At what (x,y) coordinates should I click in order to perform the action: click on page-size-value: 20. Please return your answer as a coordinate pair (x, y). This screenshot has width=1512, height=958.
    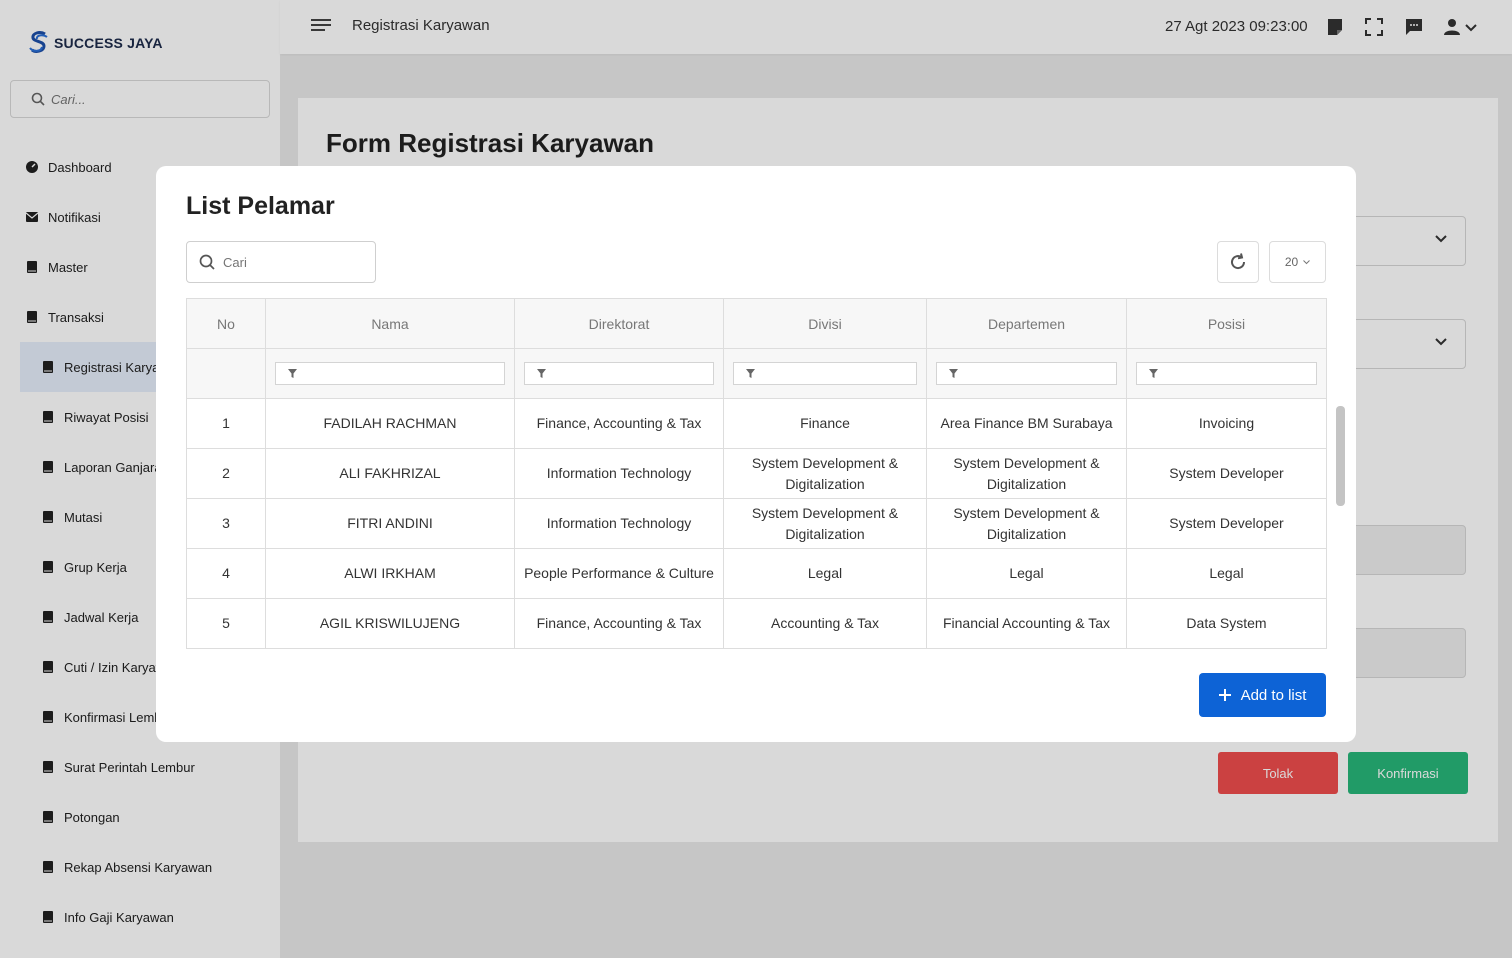
    Looking at the image, I should click on (1291, 262).